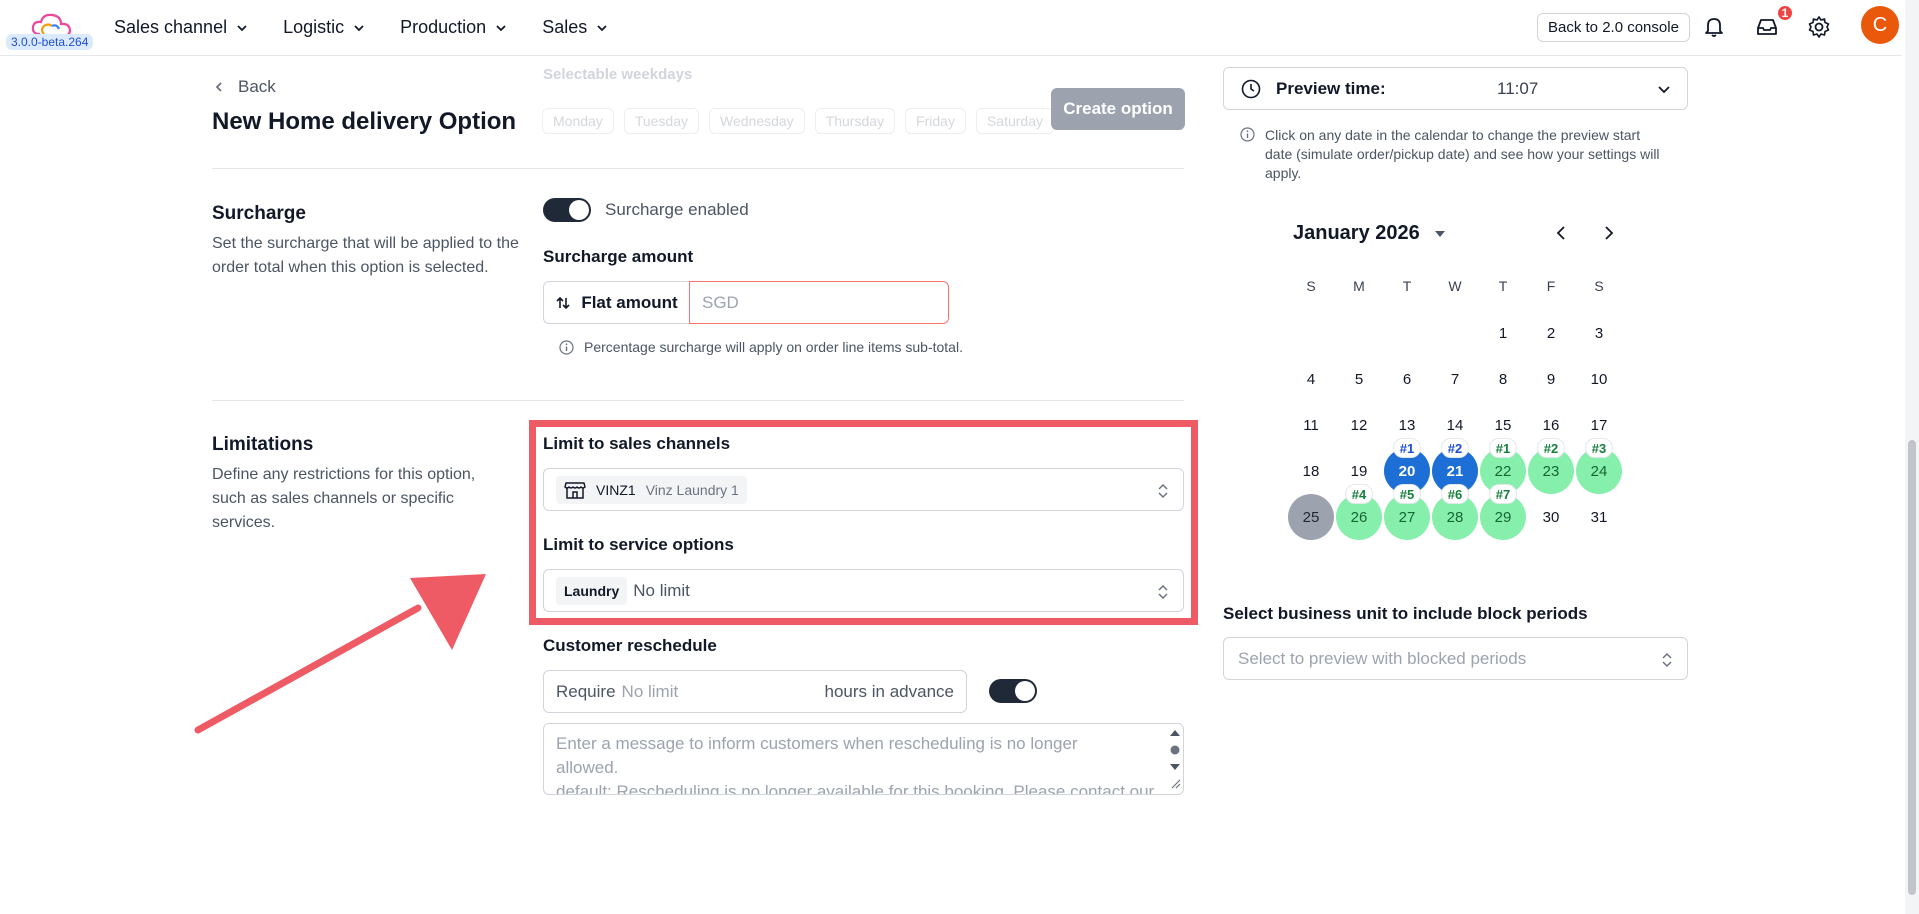 The width and height of the screenshot is (1919, 914). I want to click on calendar-day-number: 12, so click(1359, 425).